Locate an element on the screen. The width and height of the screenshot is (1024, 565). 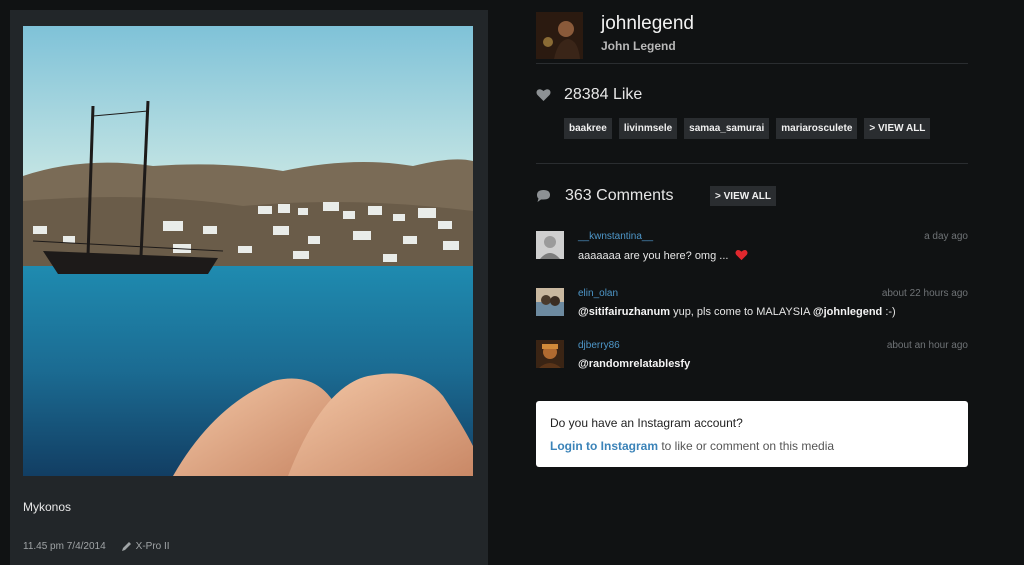
pencil-icon is located at coordinates (126, 546).